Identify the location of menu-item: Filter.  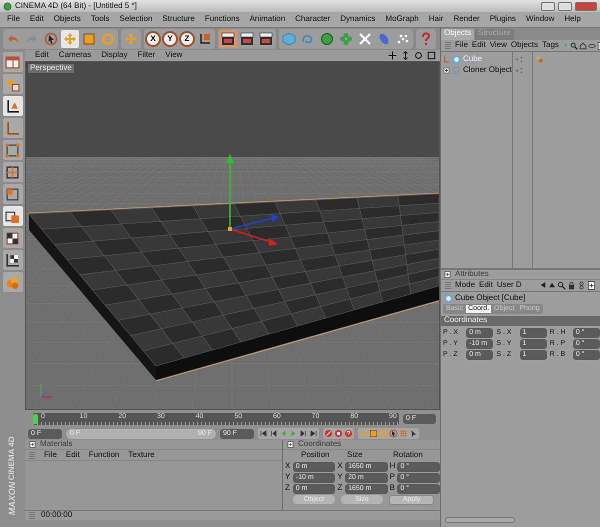
(146, 55).